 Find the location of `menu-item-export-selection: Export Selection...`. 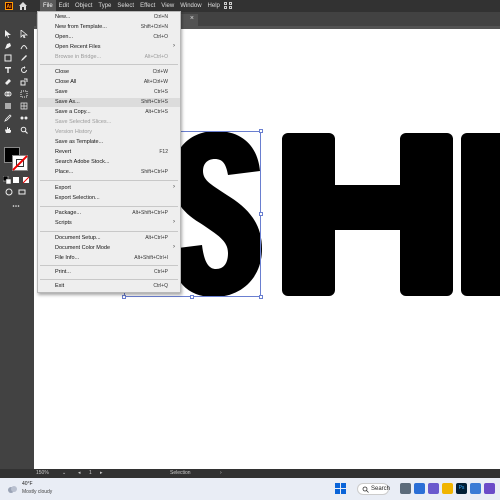

menu-item-export-selection: Export Selection... is located at coordinates (109, 198).